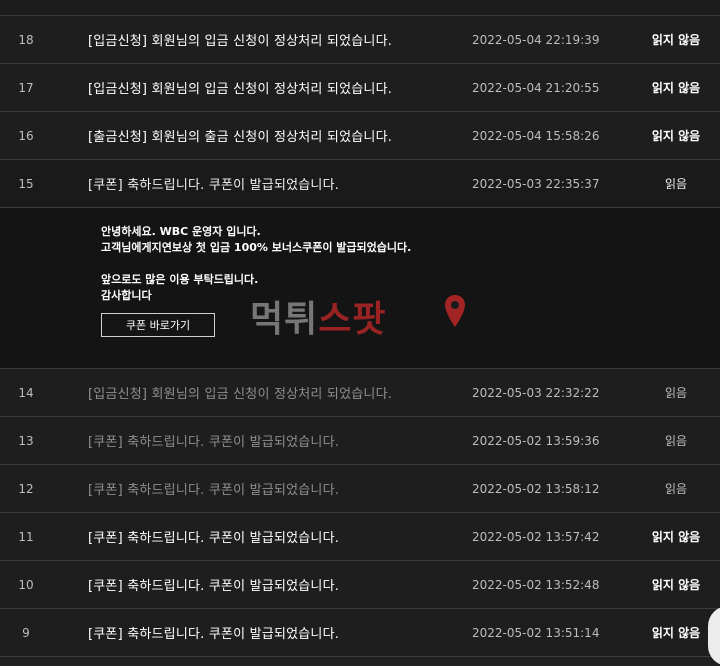 The image size is (720, 666). Describe the element at coordinates (256, 247) in the screenshot. I see `detail-line: 고객님에게지연보상 첫 입금 100% 보너스쿠폰이 발급되었습니다.` at that location.